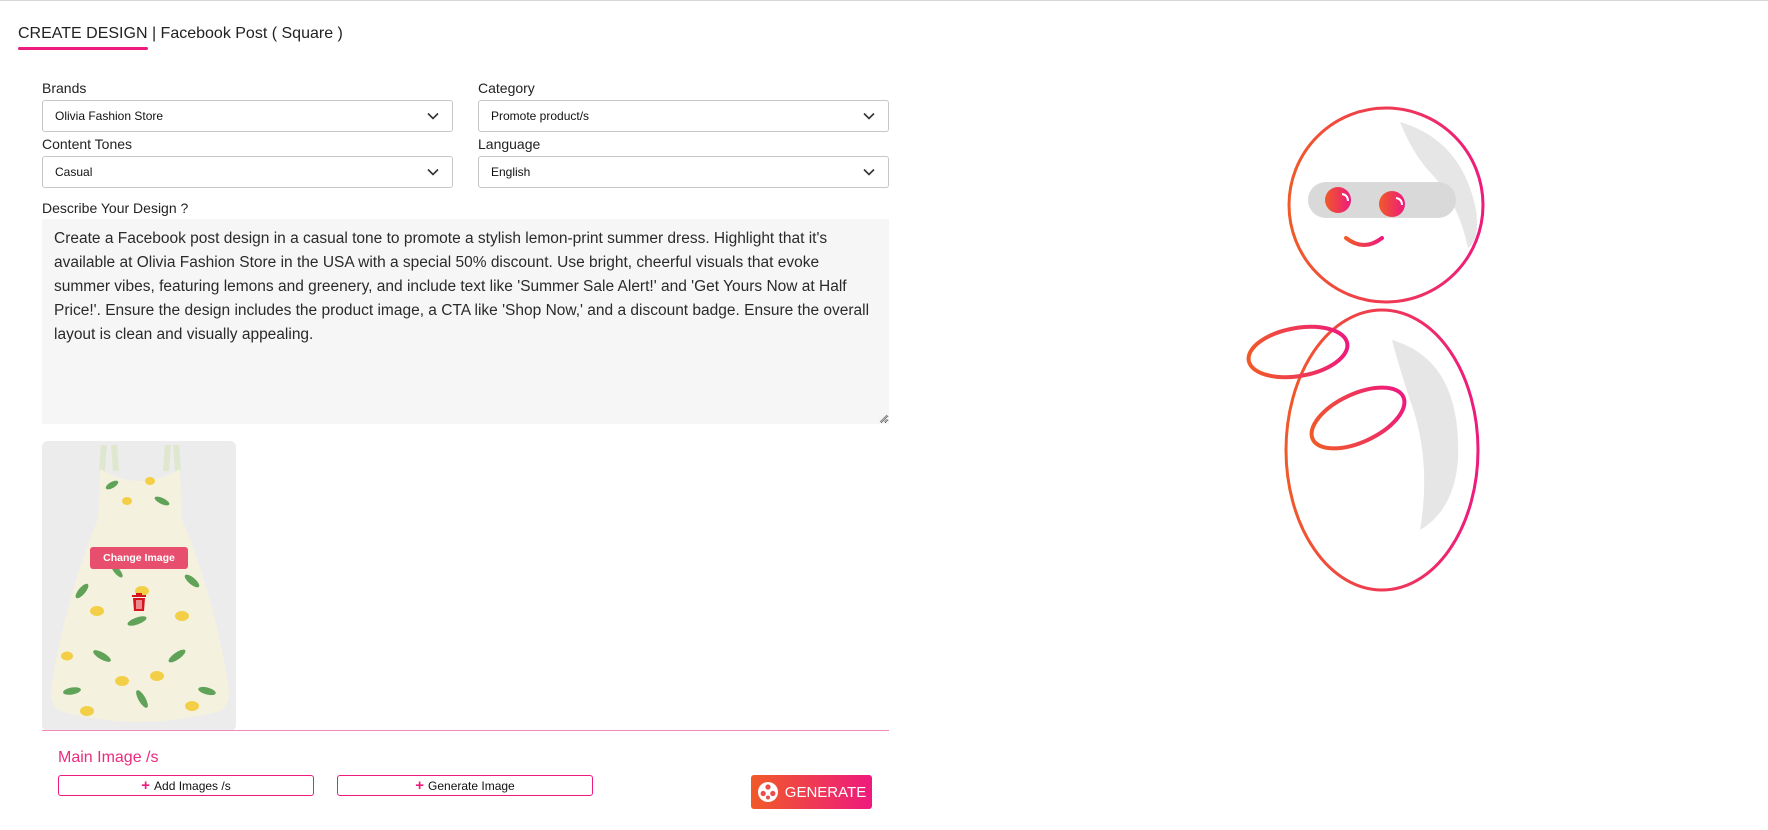  What do you see at coordinates (139, 558) in the screenshot?
I see `change-image-button: Change Image` at bounding box center [139, 558].